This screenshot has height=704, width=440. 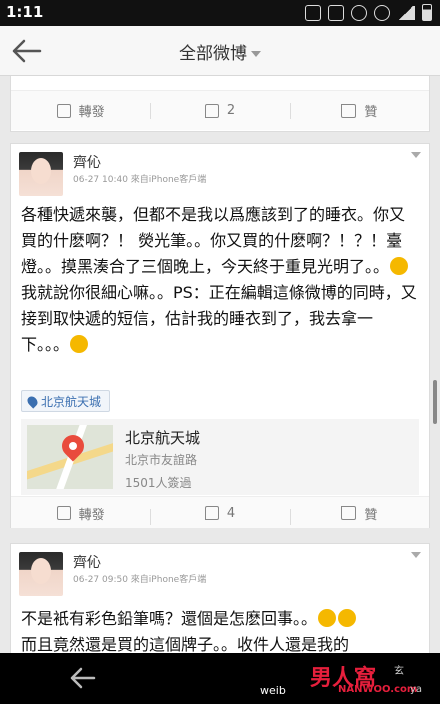 I want to click on status-time: 1:11, so click(x=25, y=12).